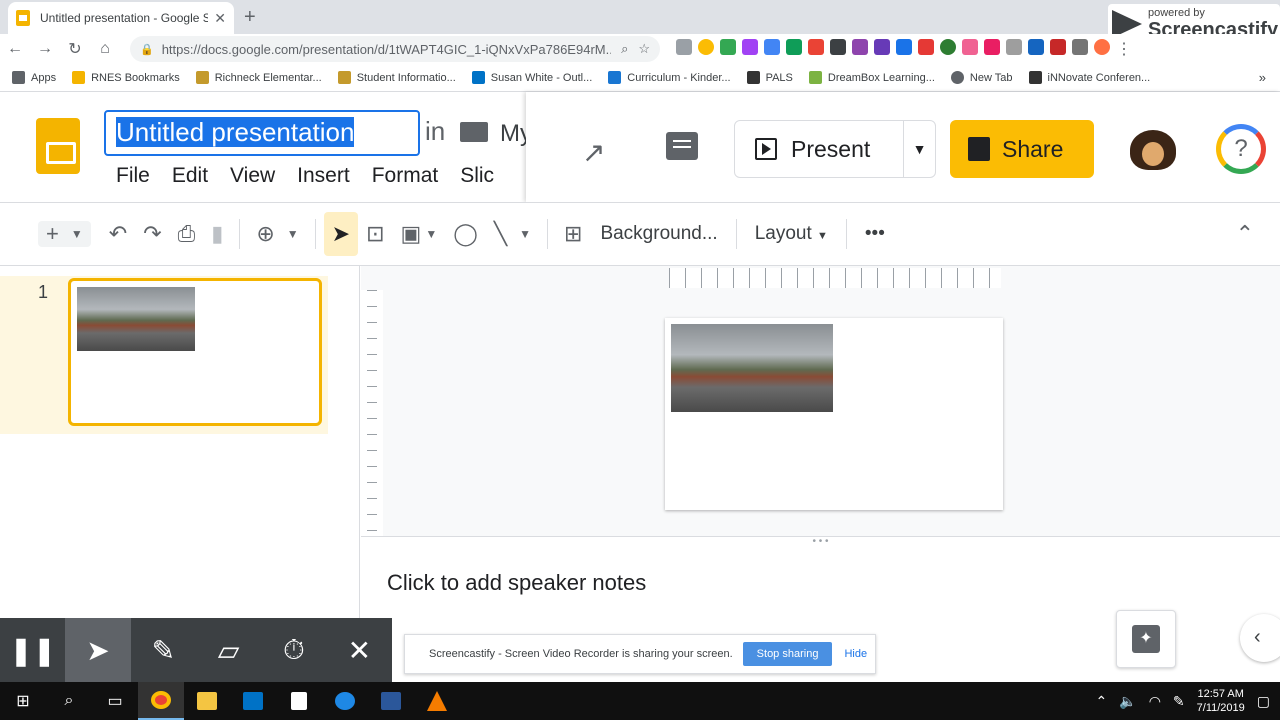  What do you see at coordinates (372, 413) in the screenshot?
I see `vertical-ruler` at bounding box center [372, 413].